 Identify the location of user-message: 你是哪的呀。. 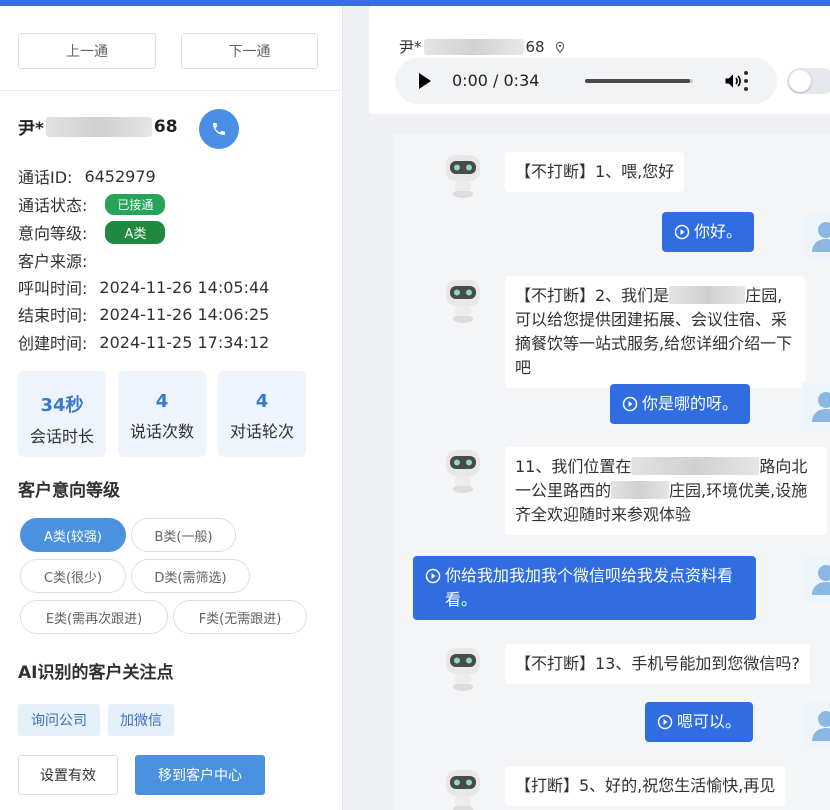
(680, 404).